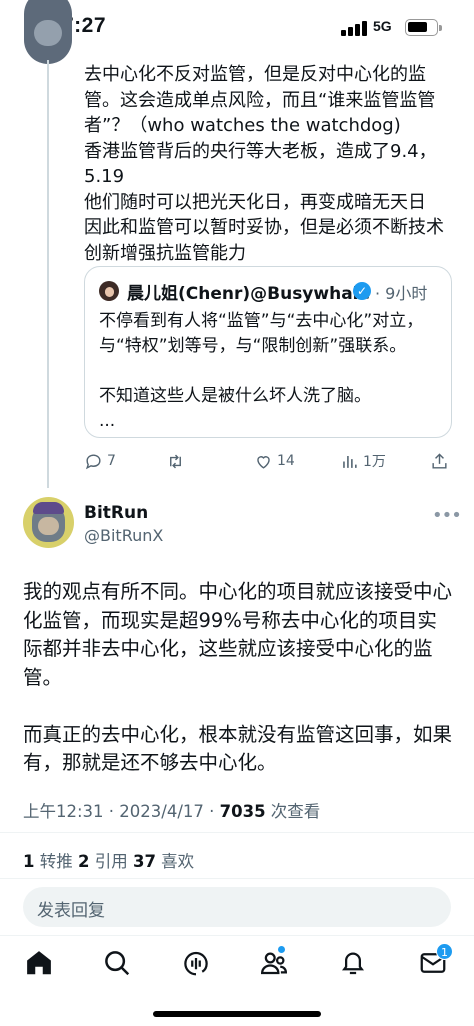  I want to click on spaces-icon, so click(196, 963).